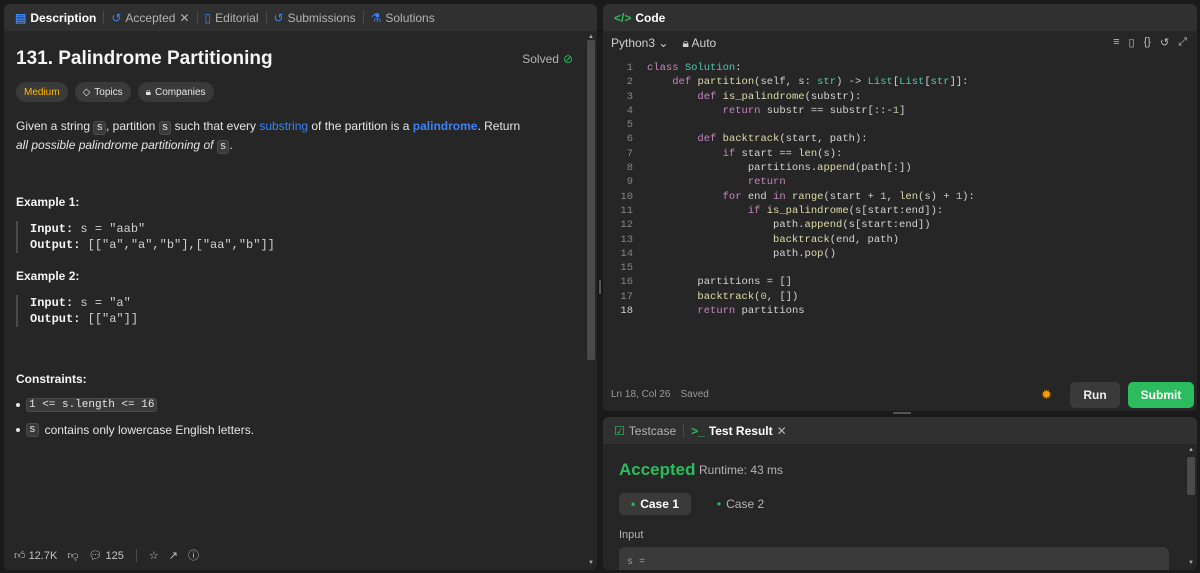 This screenshot has height=573, width=1200. I want to click on bookmark-icon: ▯, so click(1132, 42).